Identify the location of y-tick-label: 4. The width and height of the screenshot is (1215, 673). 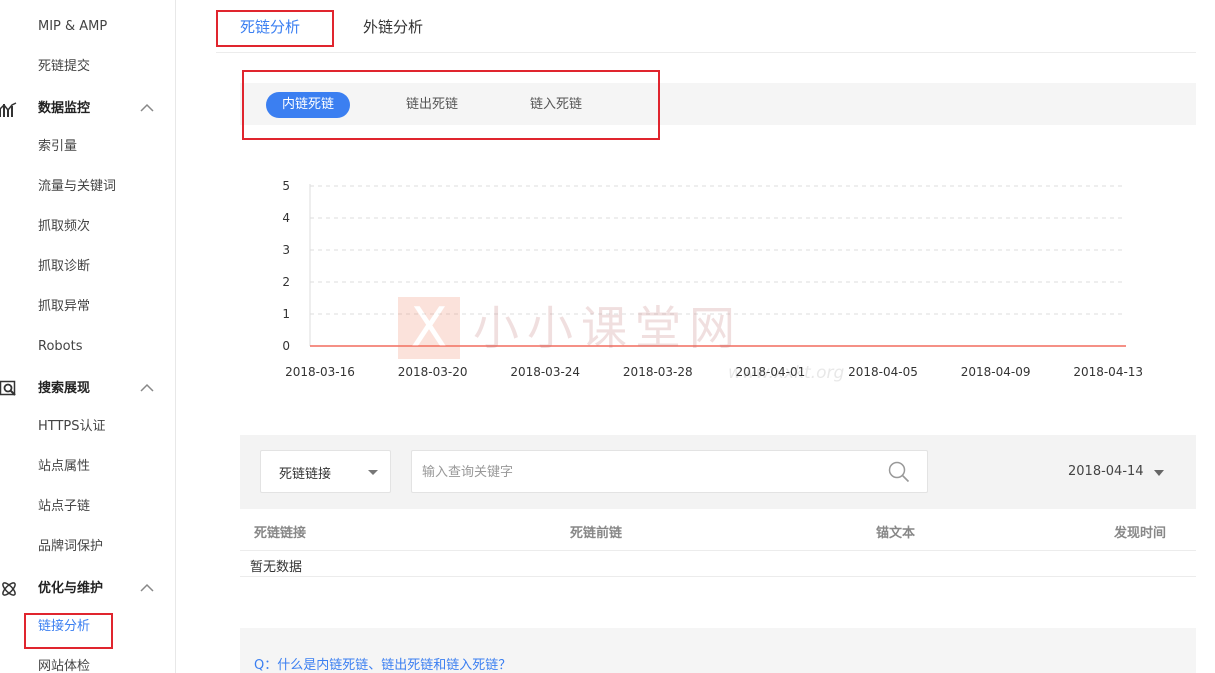
(286, 218).